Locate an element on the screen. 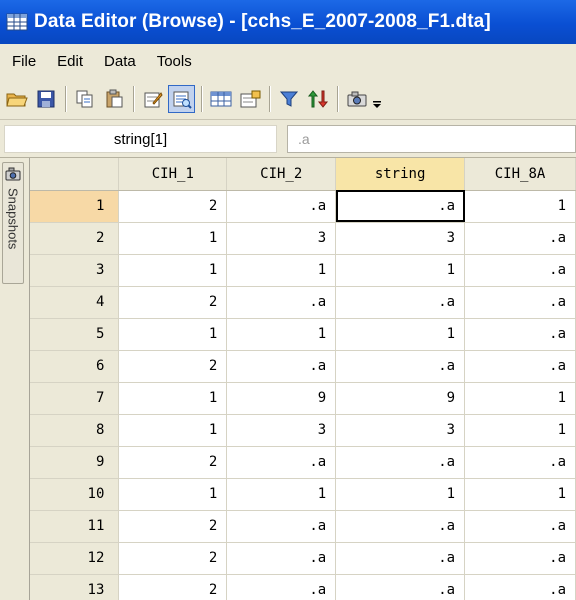 This screenshot has height=600, width=576. copy-icon is located at coordinates (84, 99).